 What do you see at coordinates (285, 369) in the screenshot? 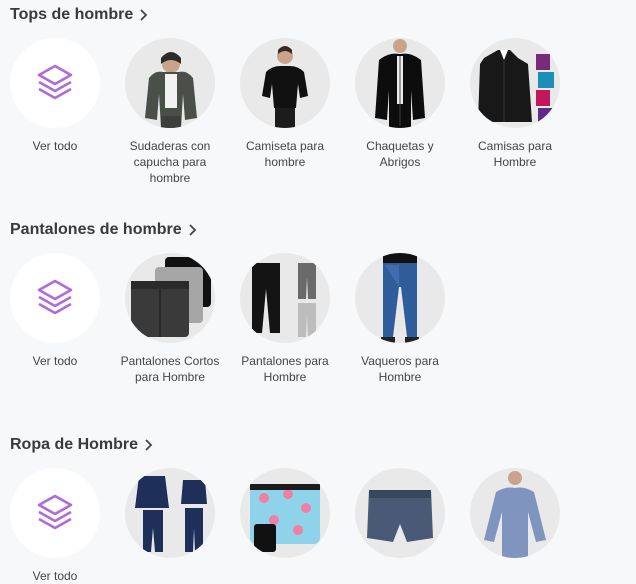
I see `tile-label: Pantalones para Hombre` at bounding box center [285, 369].